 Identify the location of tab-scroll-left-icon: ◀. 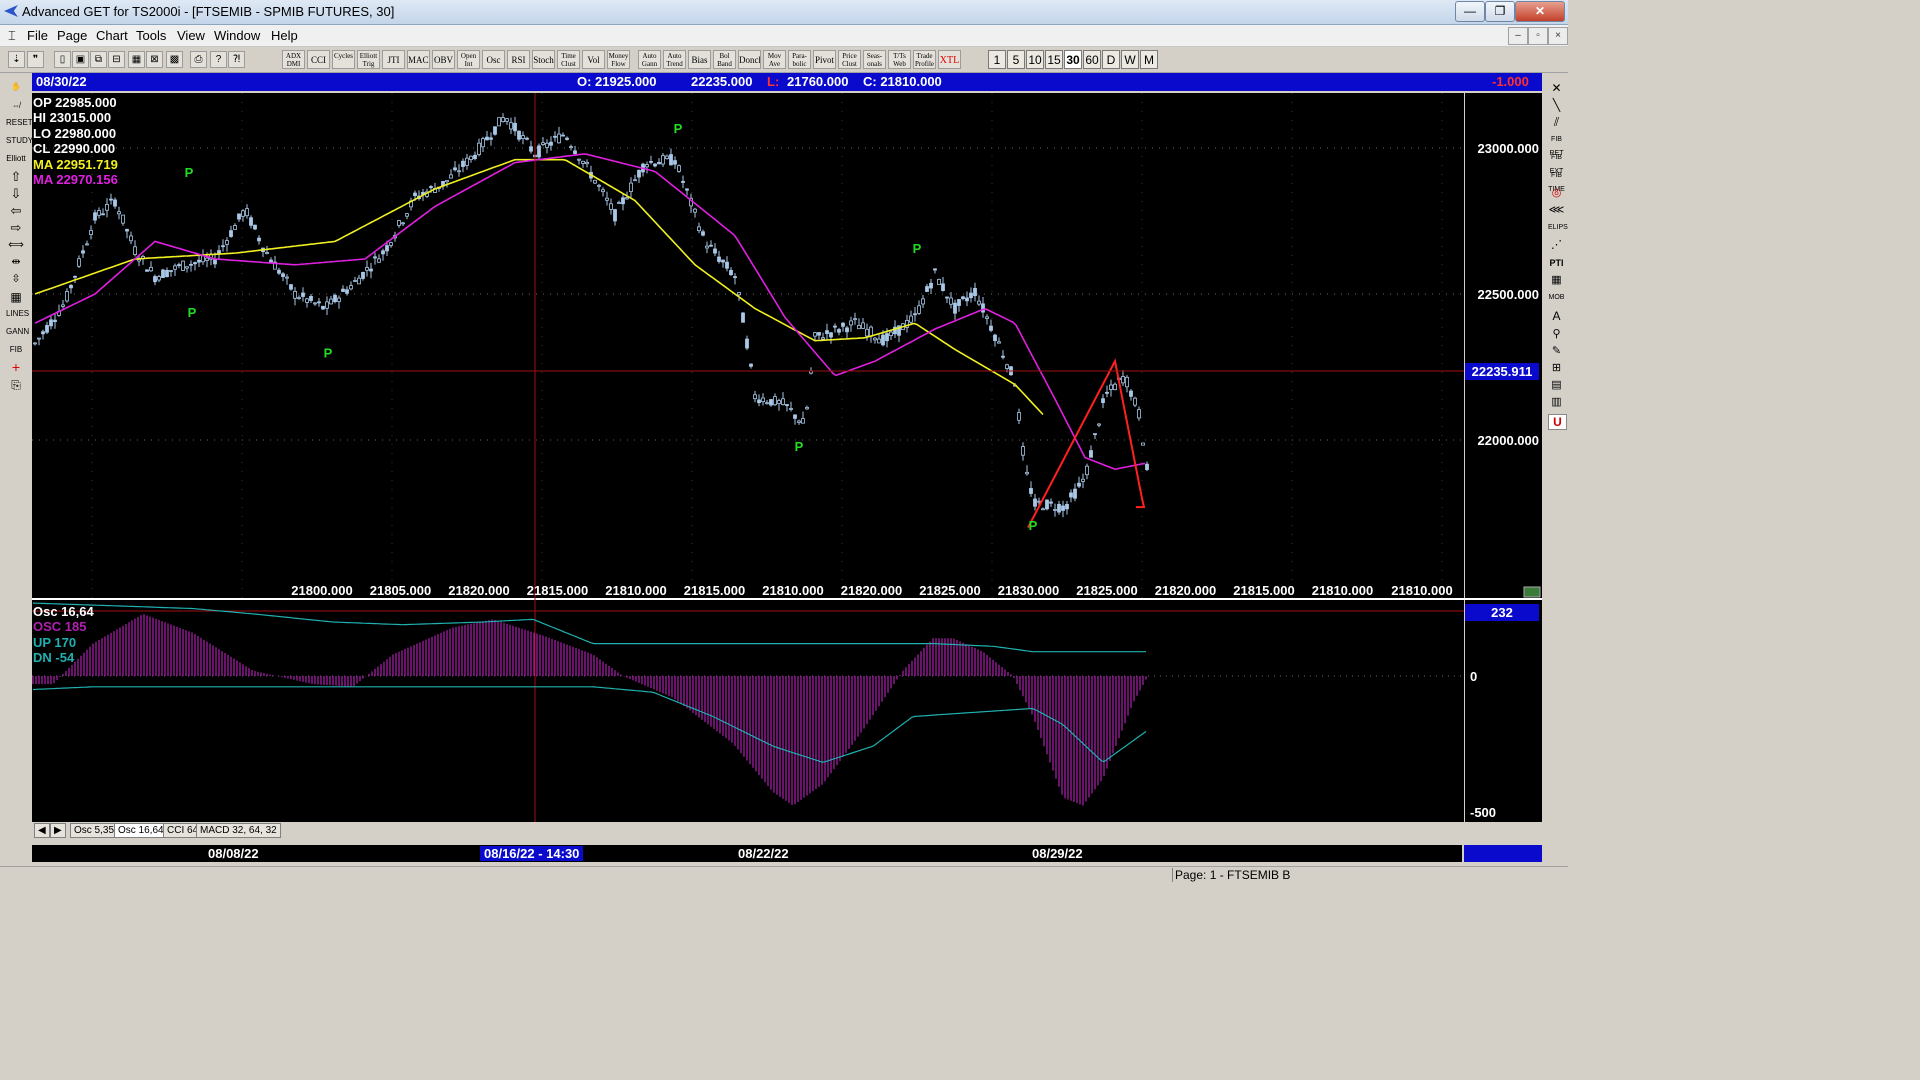
(42, 830).